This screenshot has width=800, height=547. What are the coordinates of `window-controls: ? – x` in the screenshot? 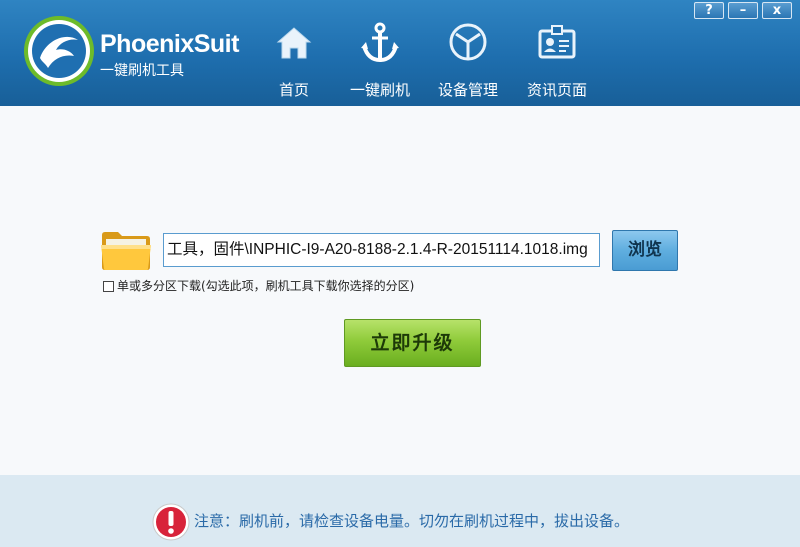 It's located at (741, 11).